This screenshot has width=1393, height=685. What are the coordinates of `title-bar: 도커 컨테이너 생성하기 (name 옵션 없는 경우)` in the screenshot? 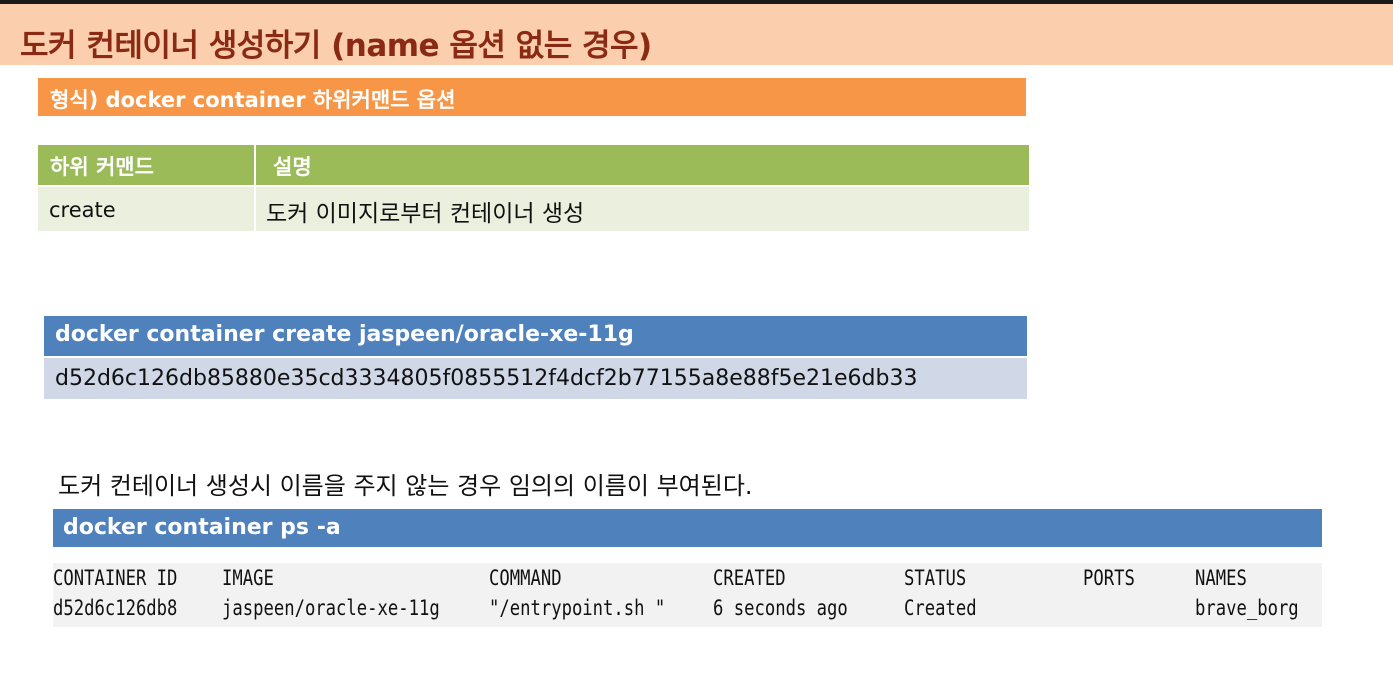 It's located at (696, 34).